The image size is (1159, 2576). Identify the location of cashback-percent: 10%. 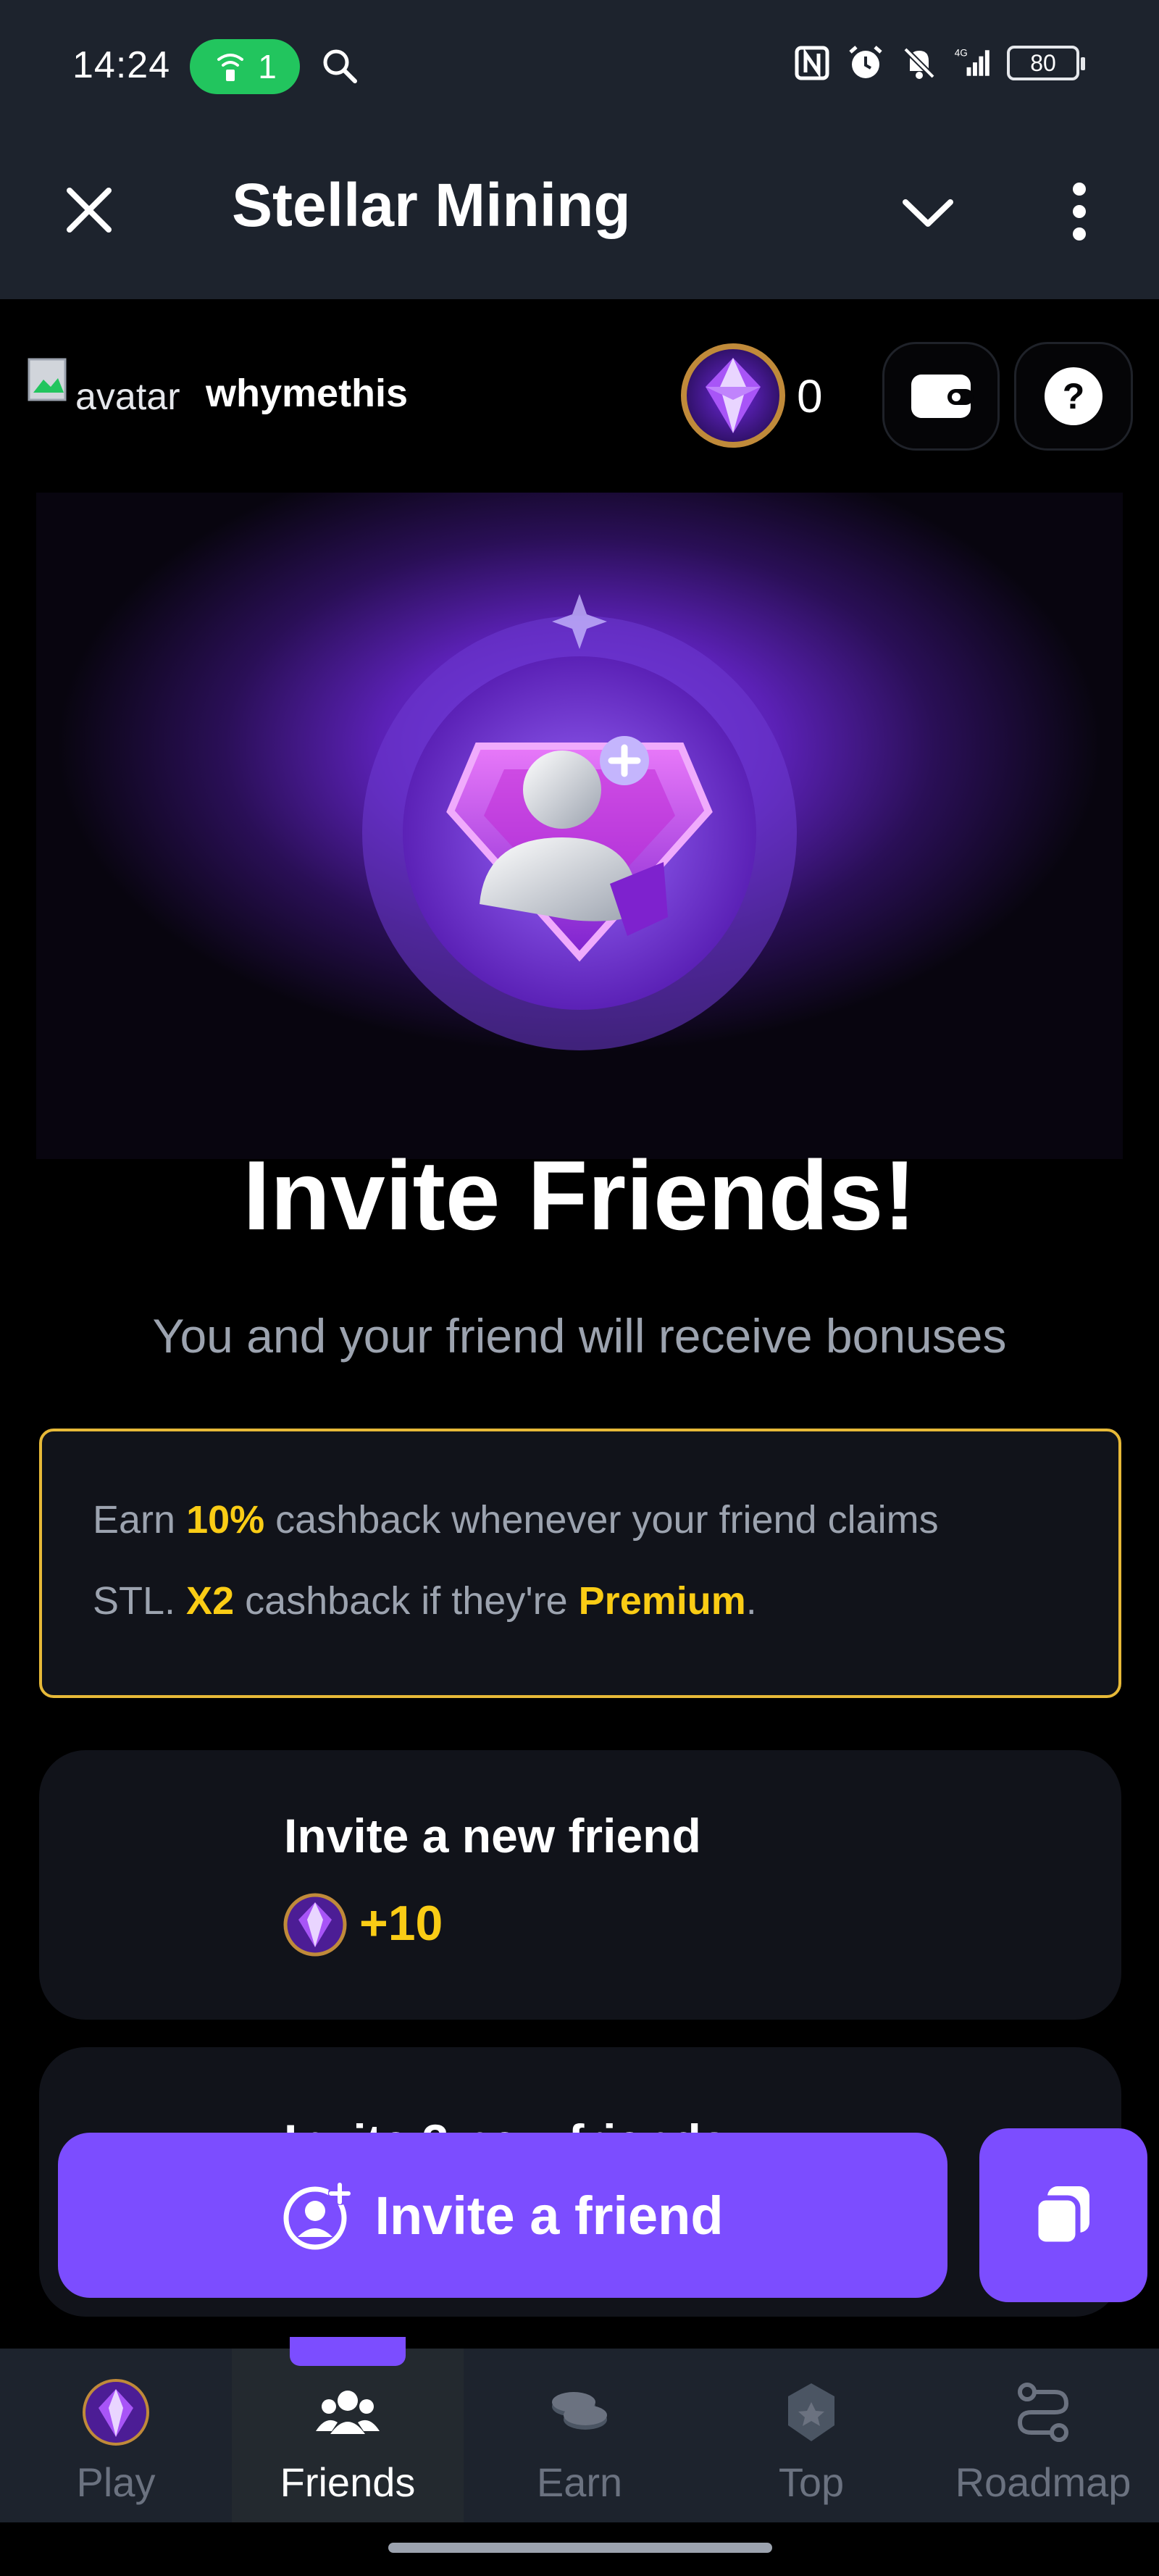
(225, 1520).